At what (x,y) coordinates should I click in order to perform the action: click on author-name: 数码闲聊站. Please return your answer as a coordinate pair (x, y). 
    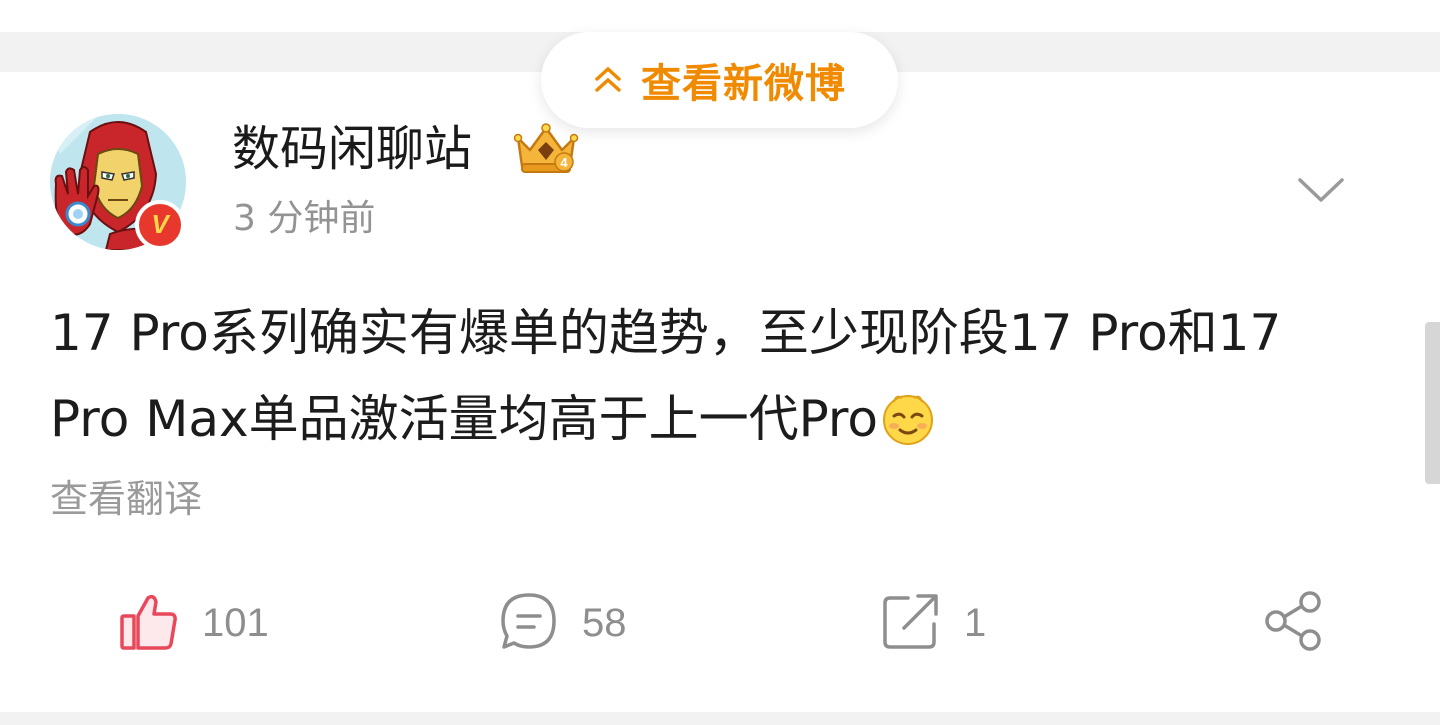
    Looking at the image, I should click on (352, 149).